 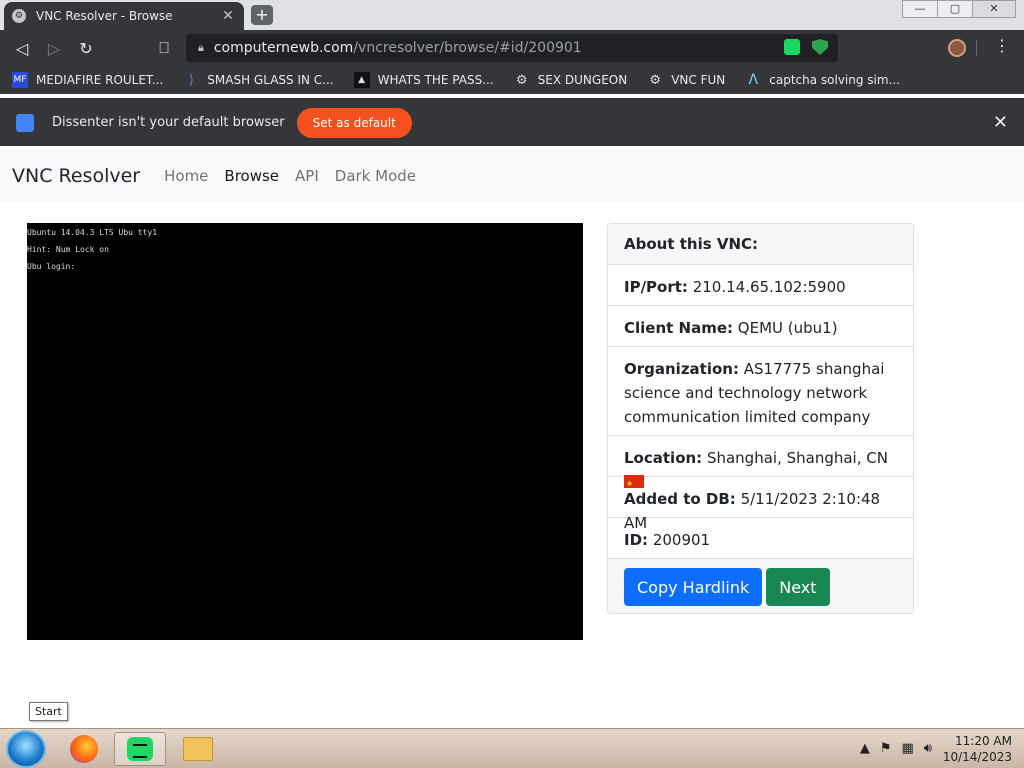 I want to click on added-label: Added to DB:, so click(x=680, y=499).